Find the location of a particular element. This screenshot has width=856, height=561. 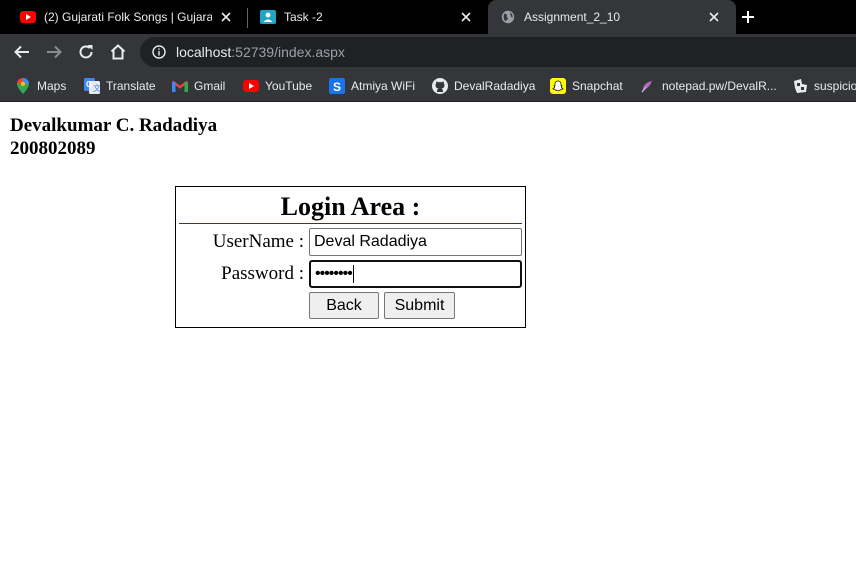

password-mask: •••••••• is located at coordinates (334, 273).